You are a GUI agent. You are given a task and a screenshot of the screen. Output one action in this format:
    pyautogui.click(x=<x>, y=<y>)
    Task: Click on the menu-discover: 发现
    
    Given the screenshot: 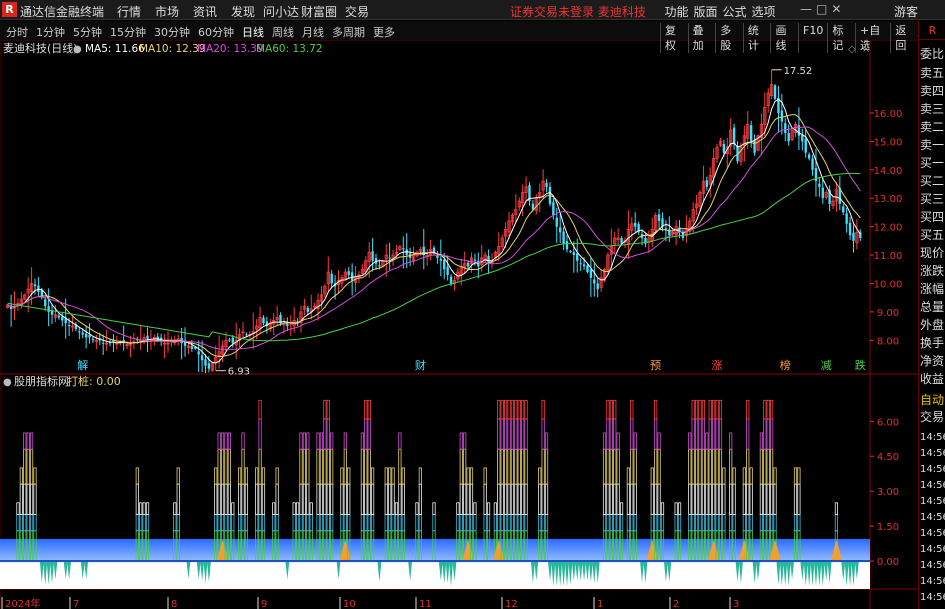 What is the action you would take?
    pyautogui.click(x=243, y=11)
    